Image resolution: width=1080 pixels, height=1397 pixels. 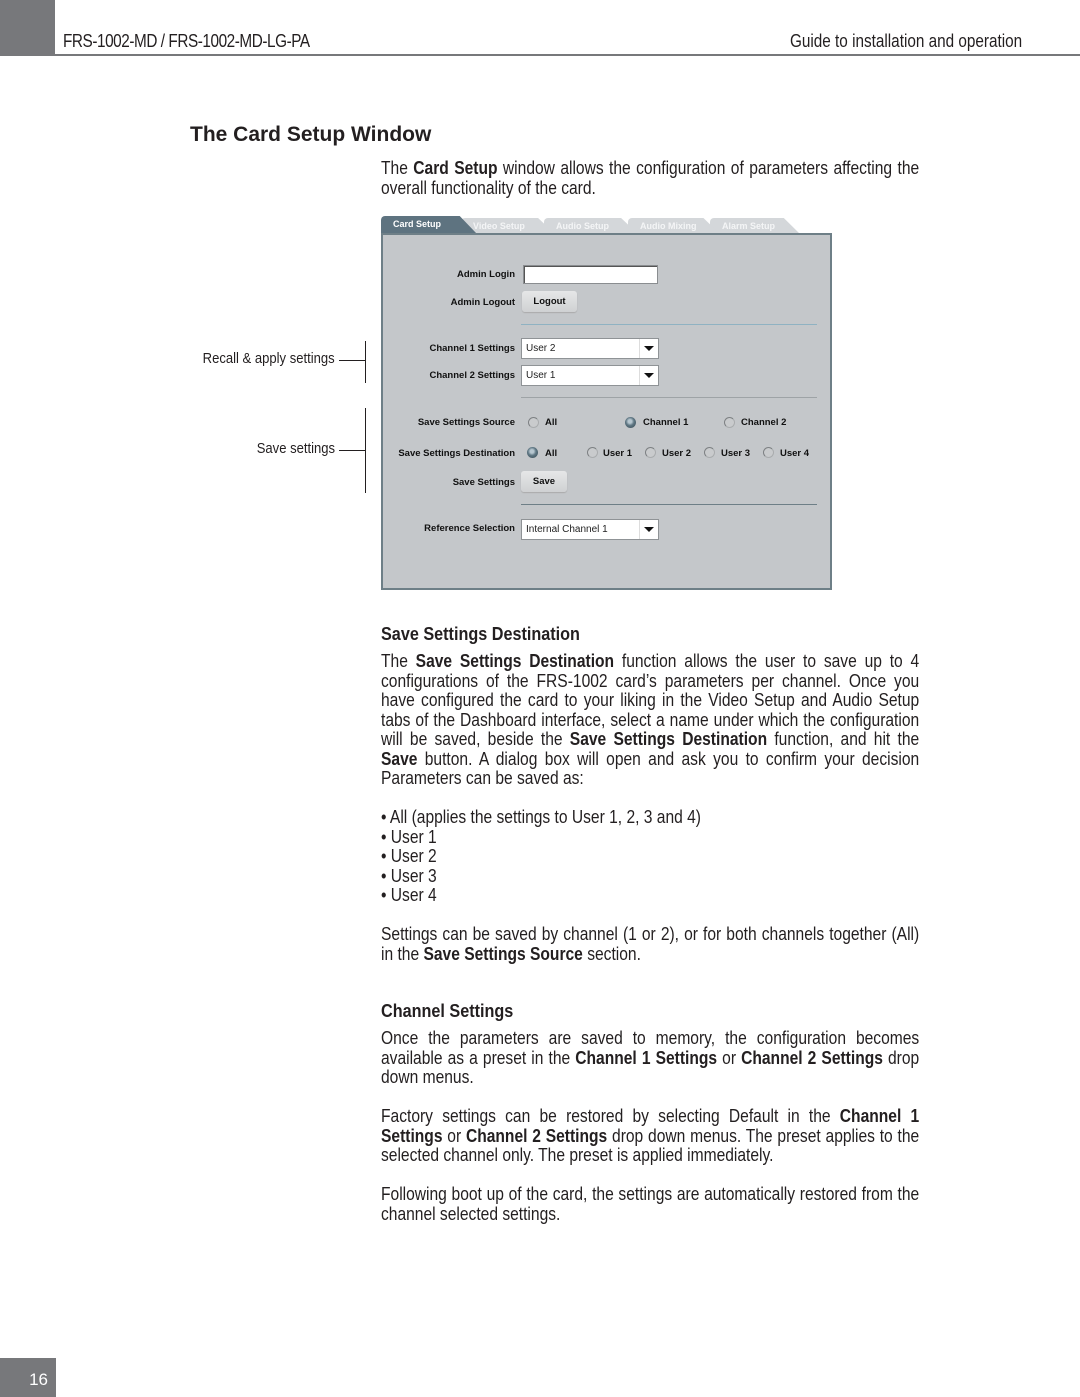 I want to click on channel-settings-heading: Channel Settings, so click(x=447, y=1011).